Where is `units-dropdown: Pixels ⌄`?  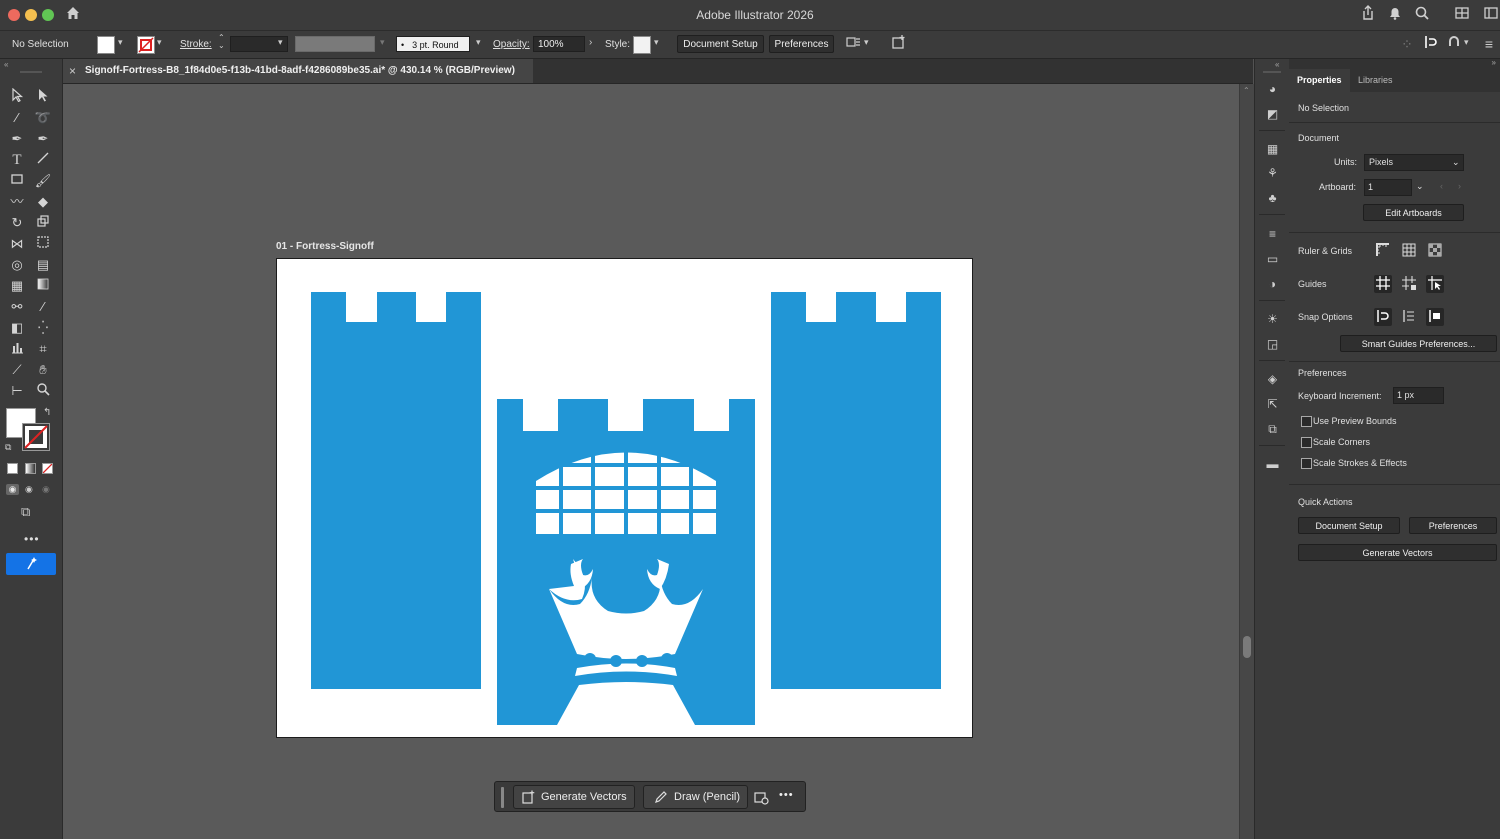 units-dropdown: Pixels ⌄ is located at coordinates (1414, 162).